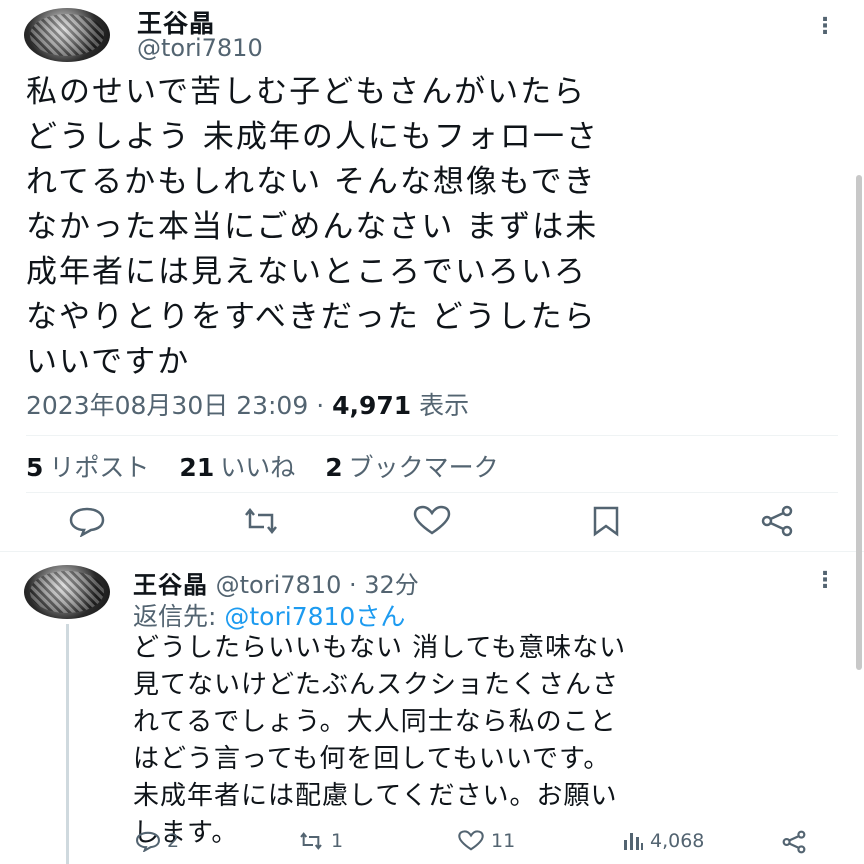  I want to click on reposts-count: 1, so click(337, 841).